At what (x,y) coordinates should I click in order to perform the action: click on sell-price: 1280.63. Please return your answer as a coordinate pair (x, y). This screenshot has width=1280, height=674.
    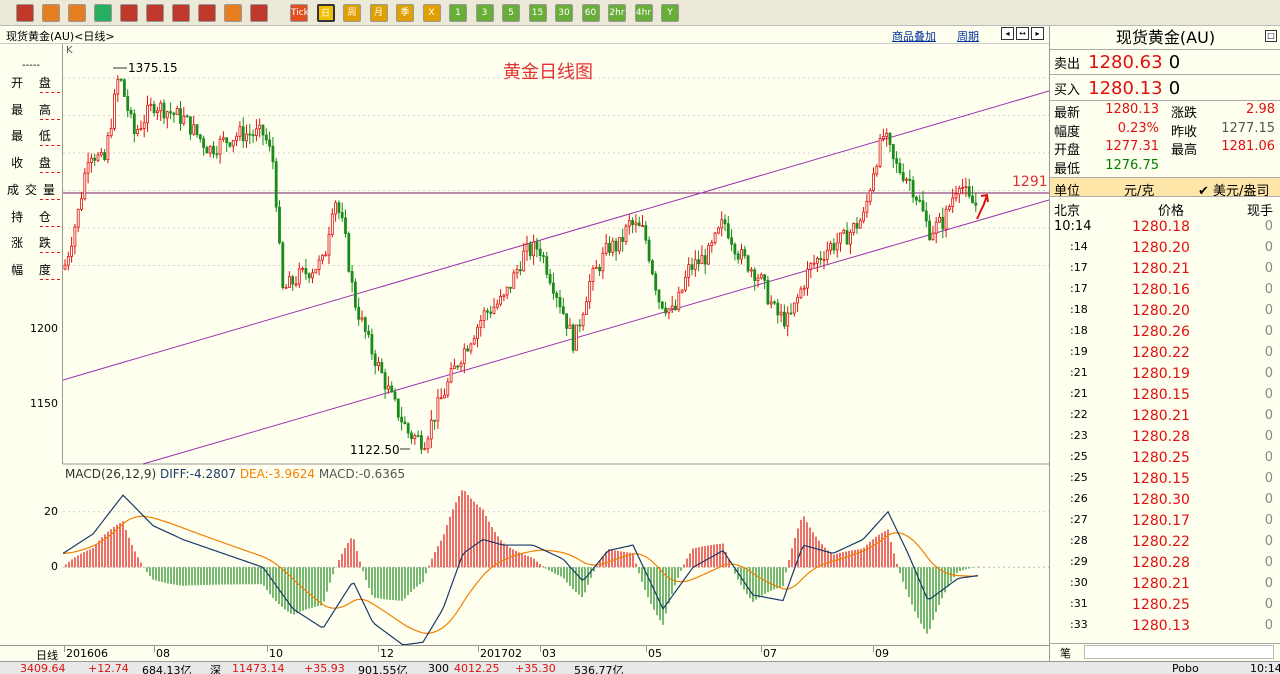
    Looking at the image, I should click on (1125, 62).